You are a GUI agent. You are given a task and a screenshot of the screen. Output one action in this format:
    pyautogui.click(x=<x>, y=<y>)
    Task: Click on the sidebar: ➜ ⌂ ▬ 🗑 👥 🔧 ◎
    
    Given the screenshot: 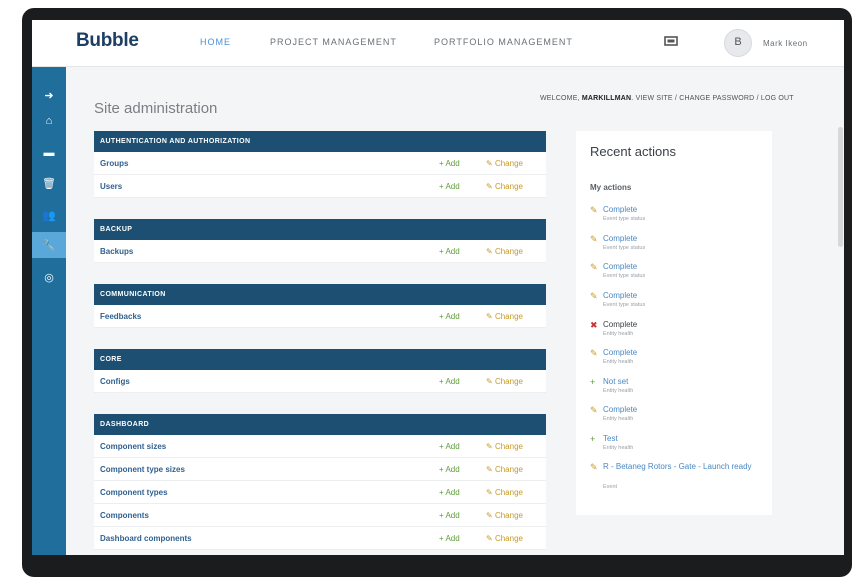 What is the action you would take?
    pyautogui.click(x=49, y=287)
    